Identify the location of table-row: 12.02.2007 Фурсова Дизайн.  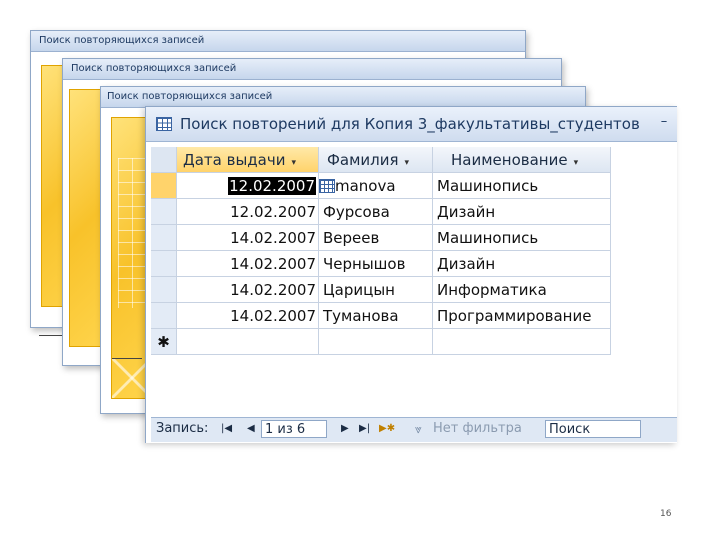
(381, 212).